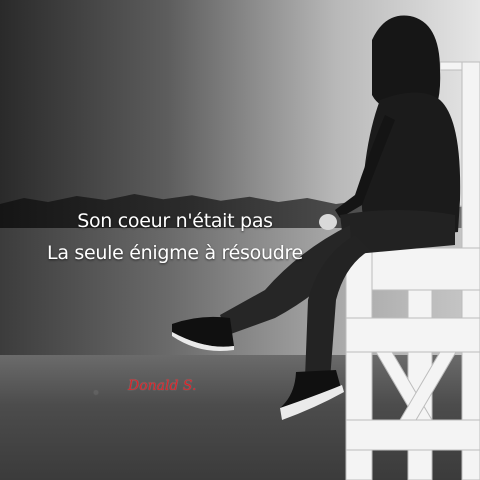 This screenshot has height=480, width=480. I want to click on author-signature: Donald S., so click(162, 386).